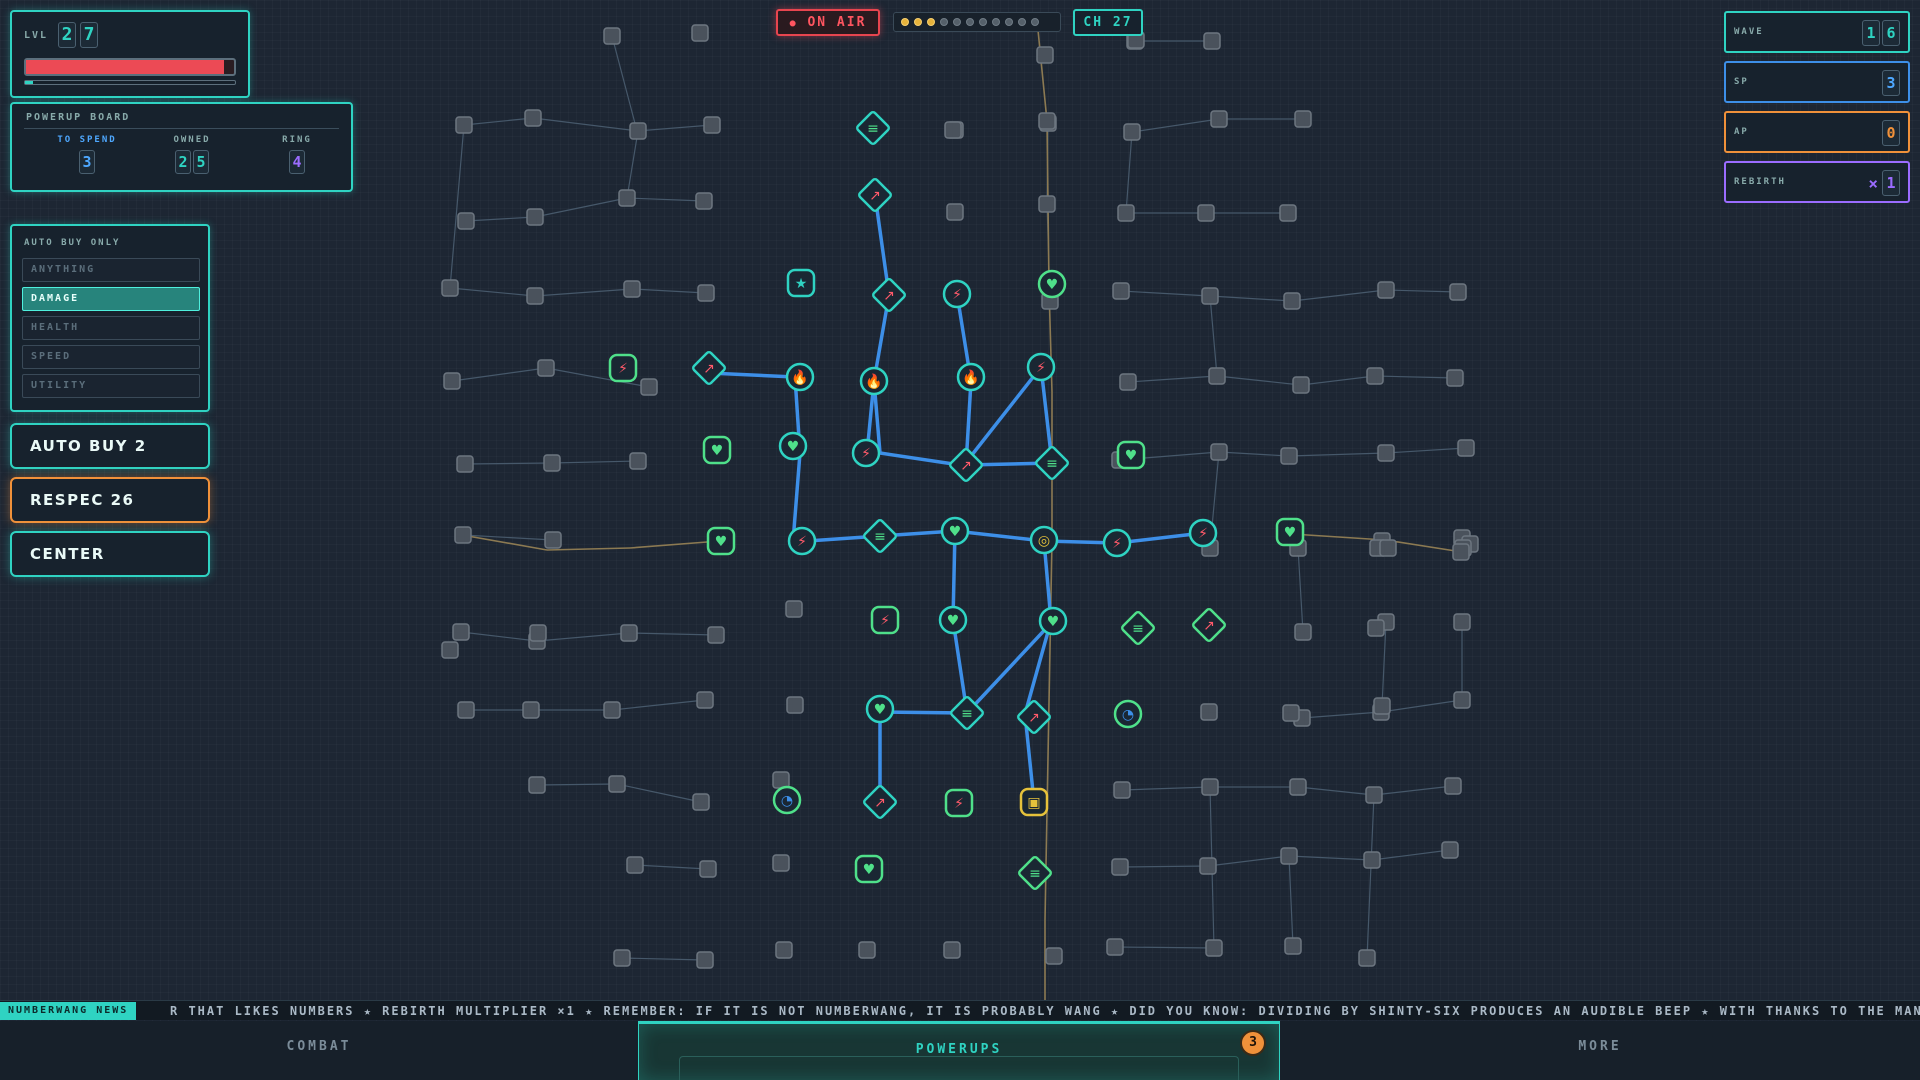 The image size is (1920, 1080). I want to click on respec-button: RESPEC 26, so click(110, 500).